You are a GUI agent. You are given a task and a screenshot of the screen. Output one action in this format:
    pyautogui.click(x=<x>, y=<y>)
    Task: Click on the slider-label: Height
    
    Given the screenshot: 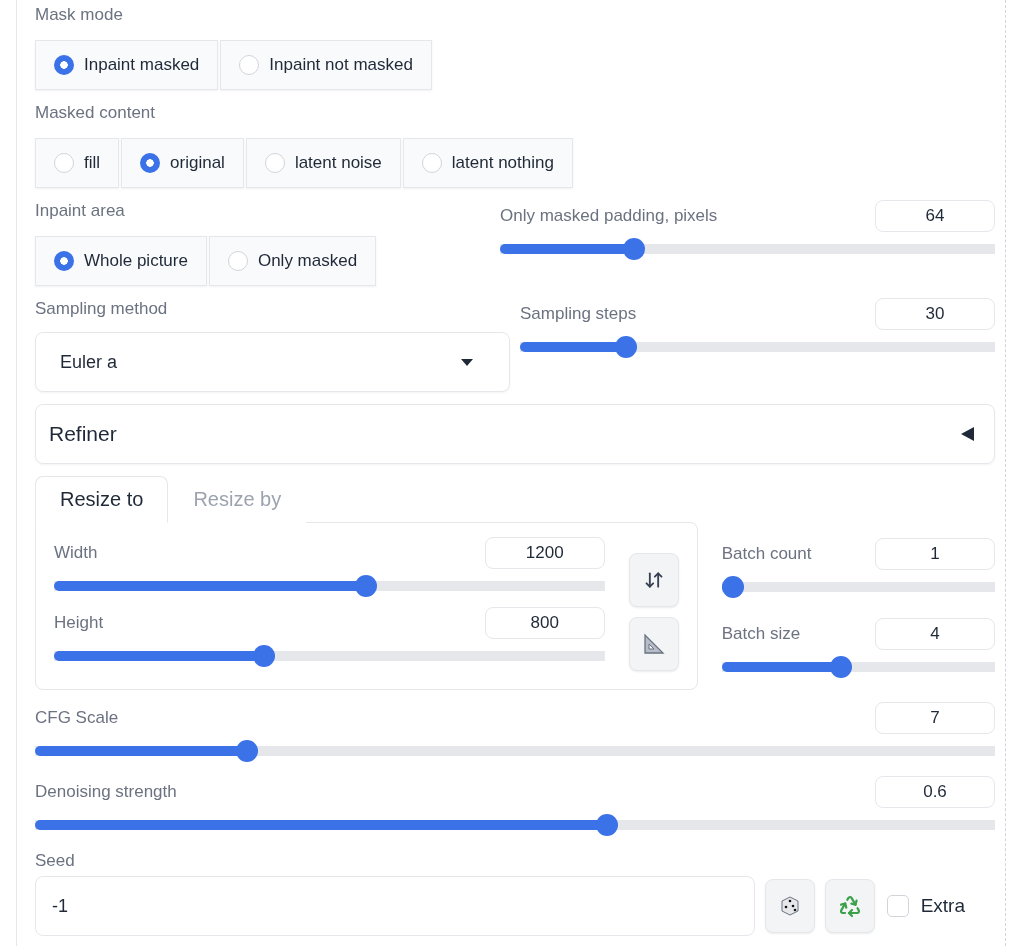 What is the action you would take?
    pyautogui.click(x=79, y=623)
    